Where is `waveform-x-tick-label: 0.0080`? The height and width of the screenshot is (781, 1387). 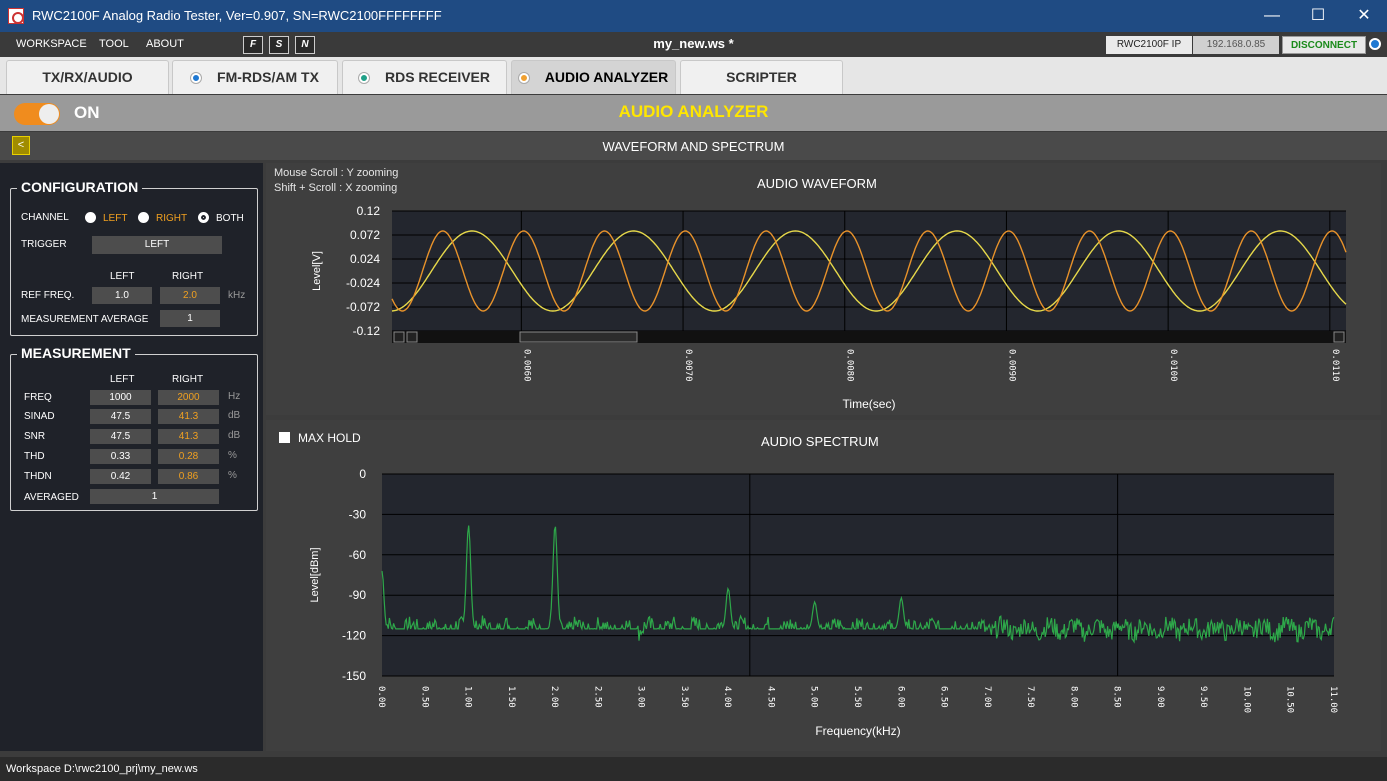 waveform-x-tick-label: 0.0080 is located at coordinates (850, 365).